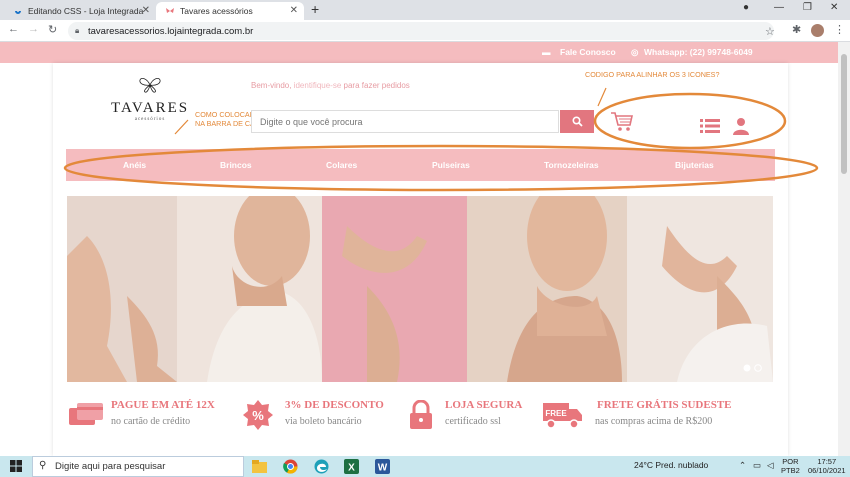 The image size is (850, 477). I want to click on svg-text: X, so click(351, 468).